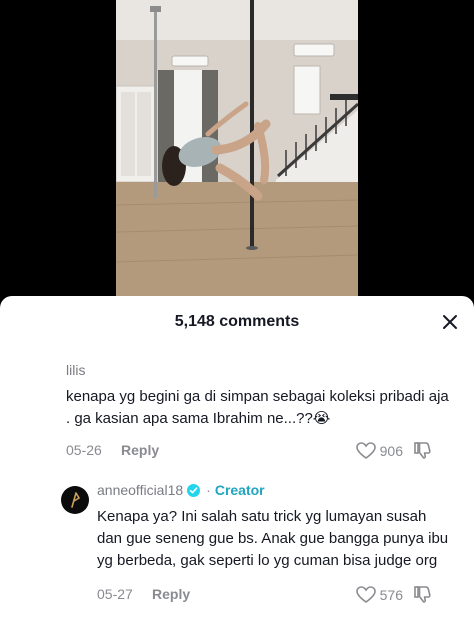 The width and height of the screenshot is (474, 621). I want to click on comment-date: 05-27, so click(115, 594).